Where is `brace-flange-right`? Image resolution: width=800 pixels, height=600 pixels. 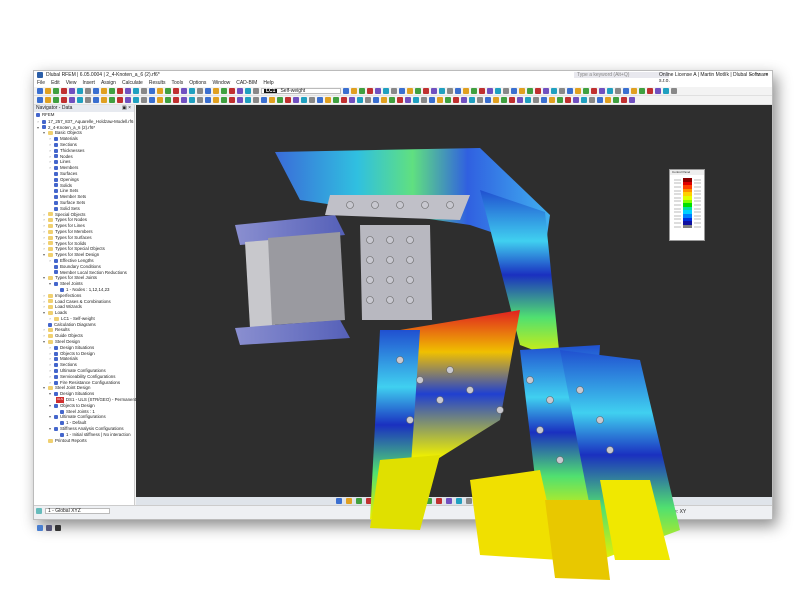
brace-flange-right is located at coordinates (577, 540).